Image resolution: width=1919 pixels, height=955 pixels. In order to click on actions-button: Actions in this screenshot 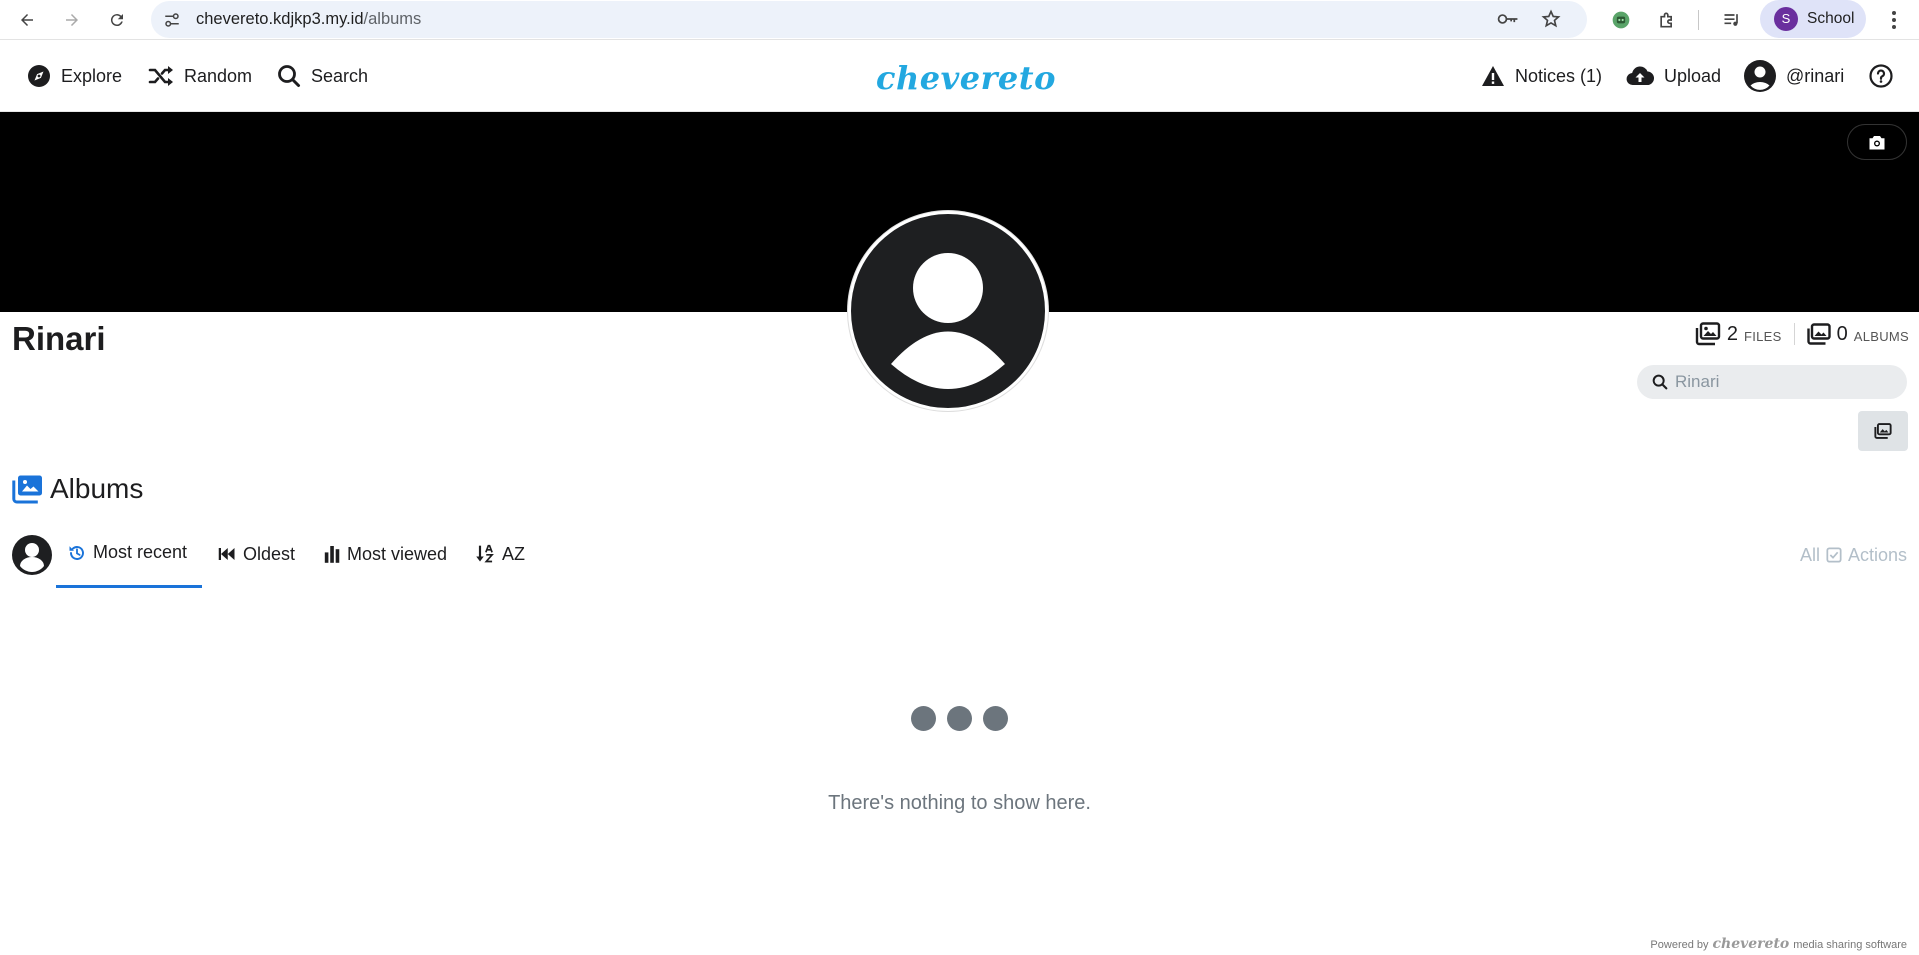, I will do `click(1877, 555)`.